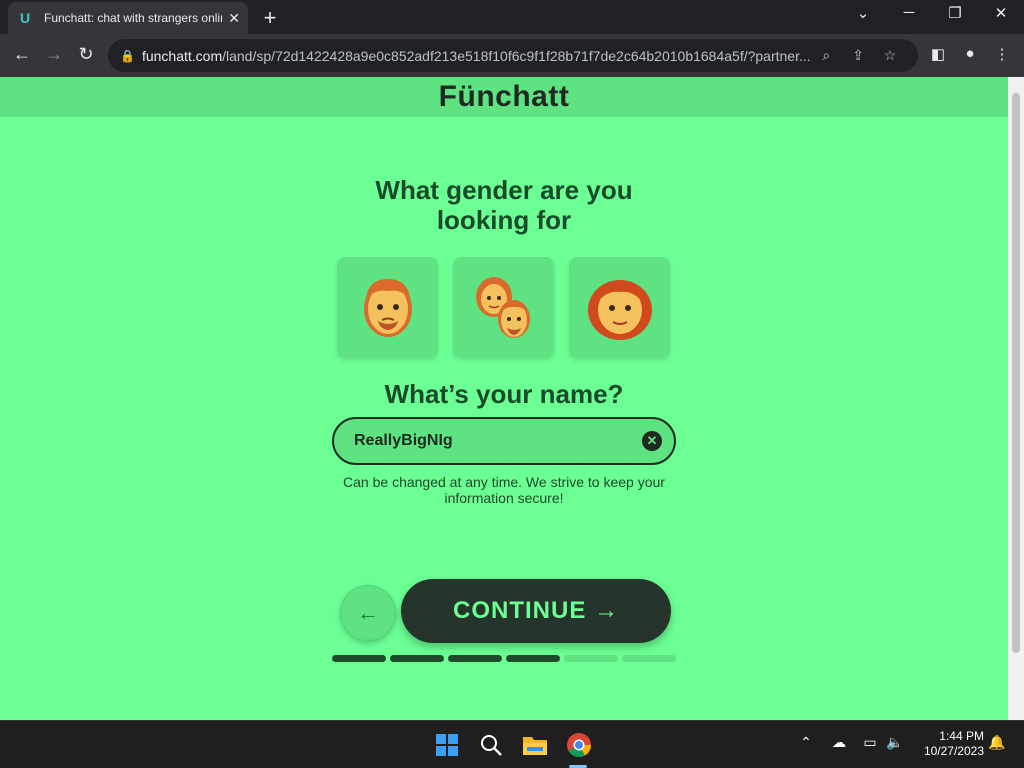 The width and height of the screenshot is (1024, 768). Describe the element at coordinates (512, 744) in the screenshot. I see `windows-taskbar: ⌃ ☁ ▭ 🔈 1:44 PM 10/27/2023 🔔` at that location.